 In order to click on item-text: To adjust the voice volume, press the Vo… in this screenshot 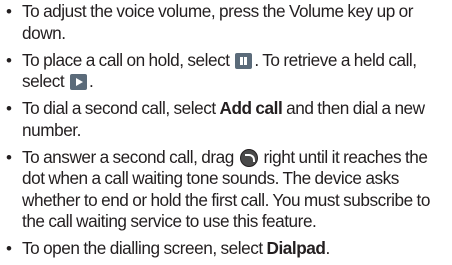, I will do `click(218, 22)`.